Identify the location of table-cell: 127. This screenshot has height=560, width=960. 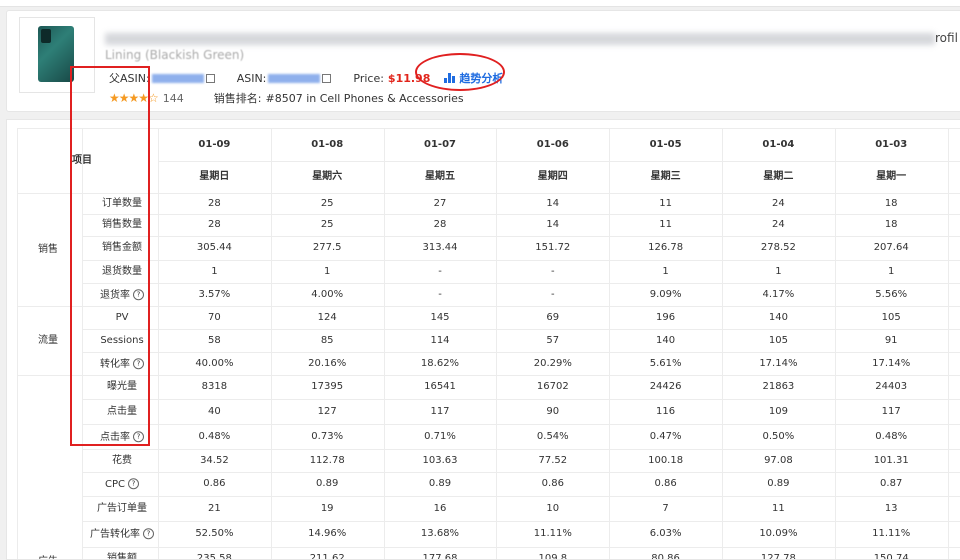
(327, 411).